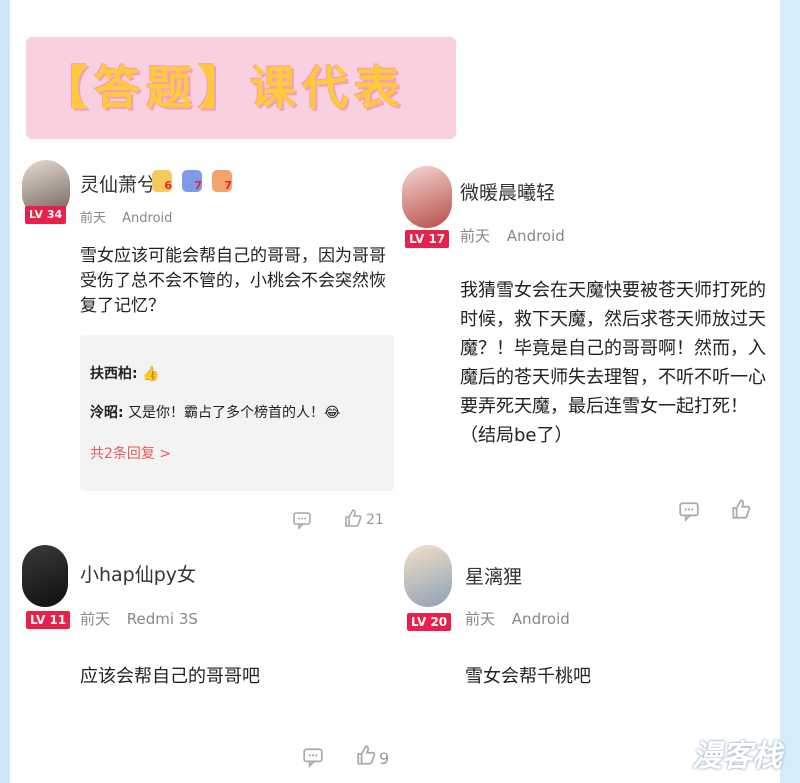  Describe the element at coordinates (138, 573) in the screenshot. I see `username: 小hap仙py女` at that location.